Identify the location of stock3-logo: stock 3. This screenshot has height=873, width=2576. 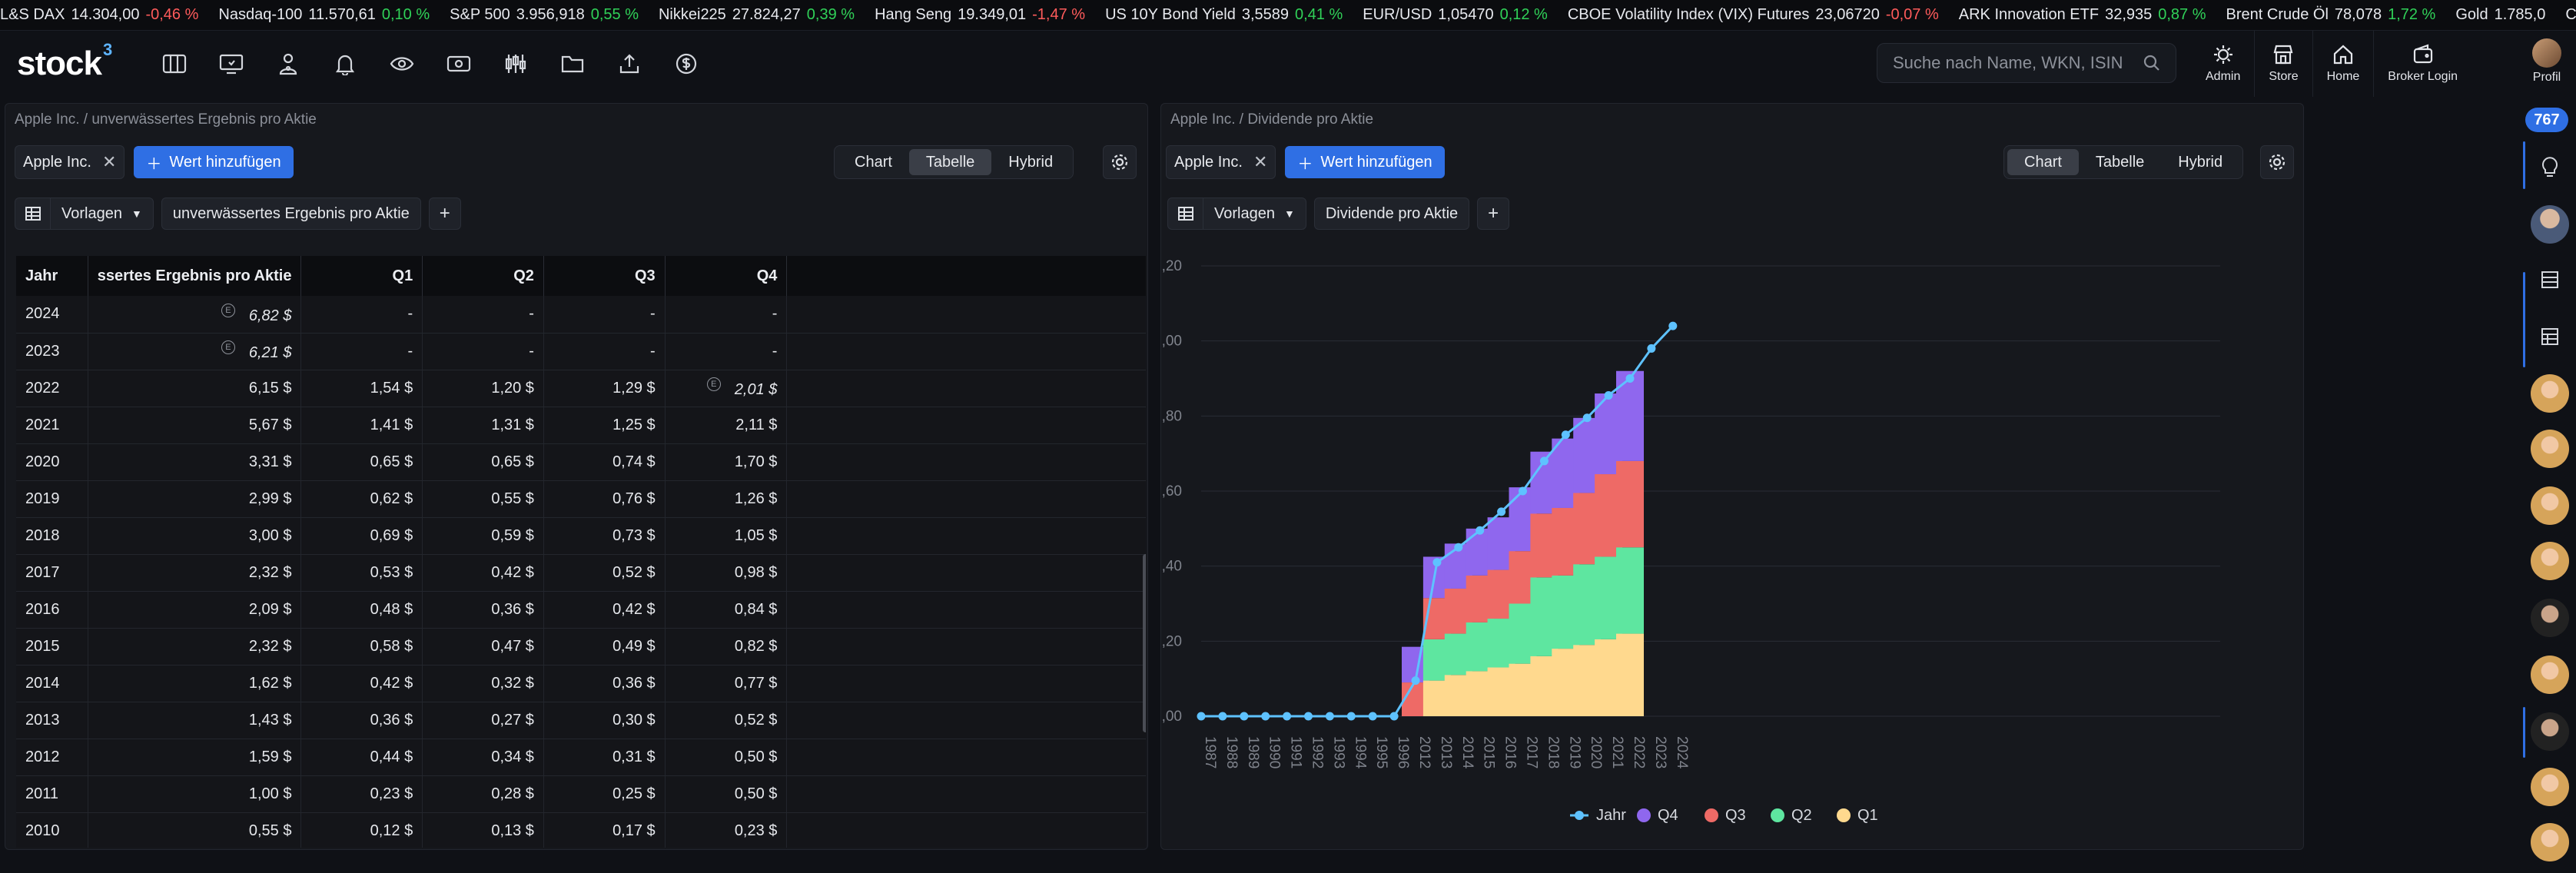
(64, 61).